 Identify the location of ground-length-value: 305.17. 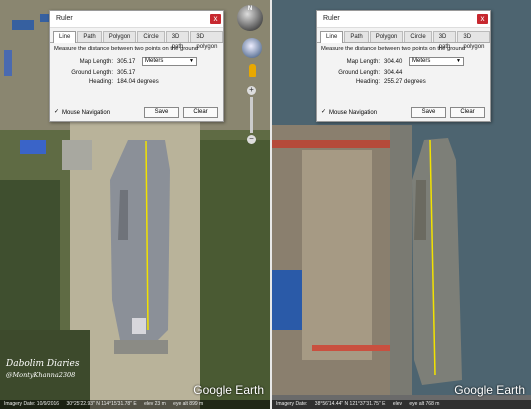
(126, 73).